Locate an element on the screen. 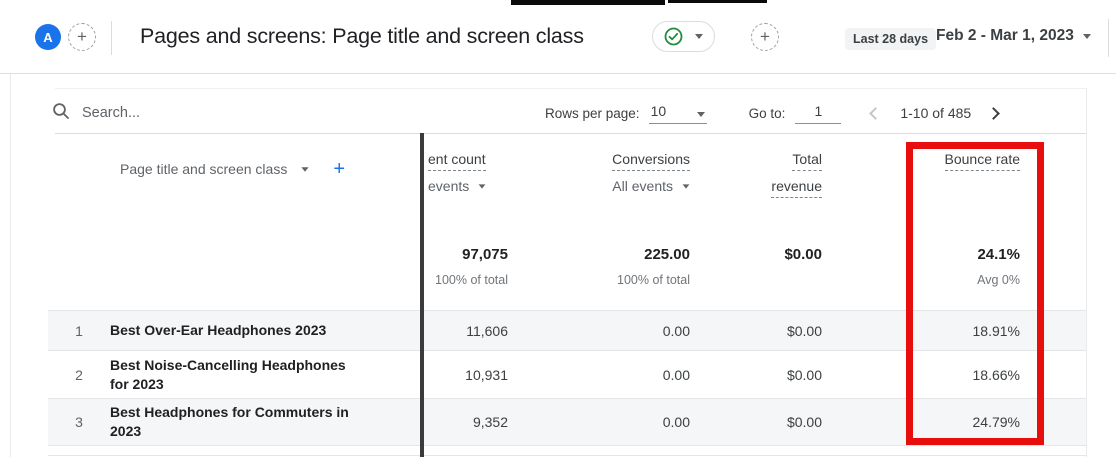 The height and width of the screenshot is (457, 1116). table-right-border is located at coordinates (1086, 272).